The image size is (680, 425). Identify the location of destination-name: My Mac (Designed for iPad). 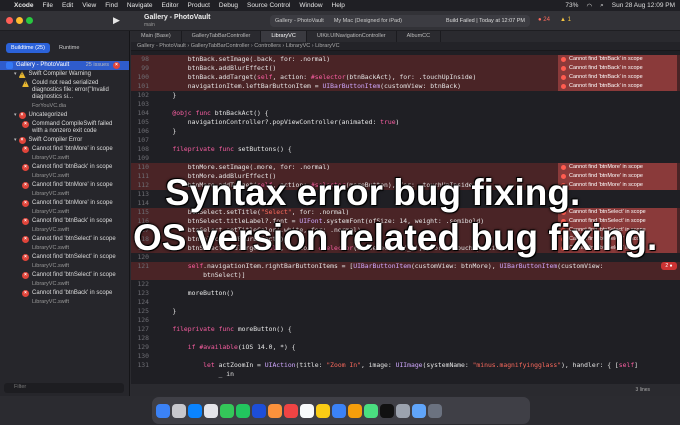
(368, 21).